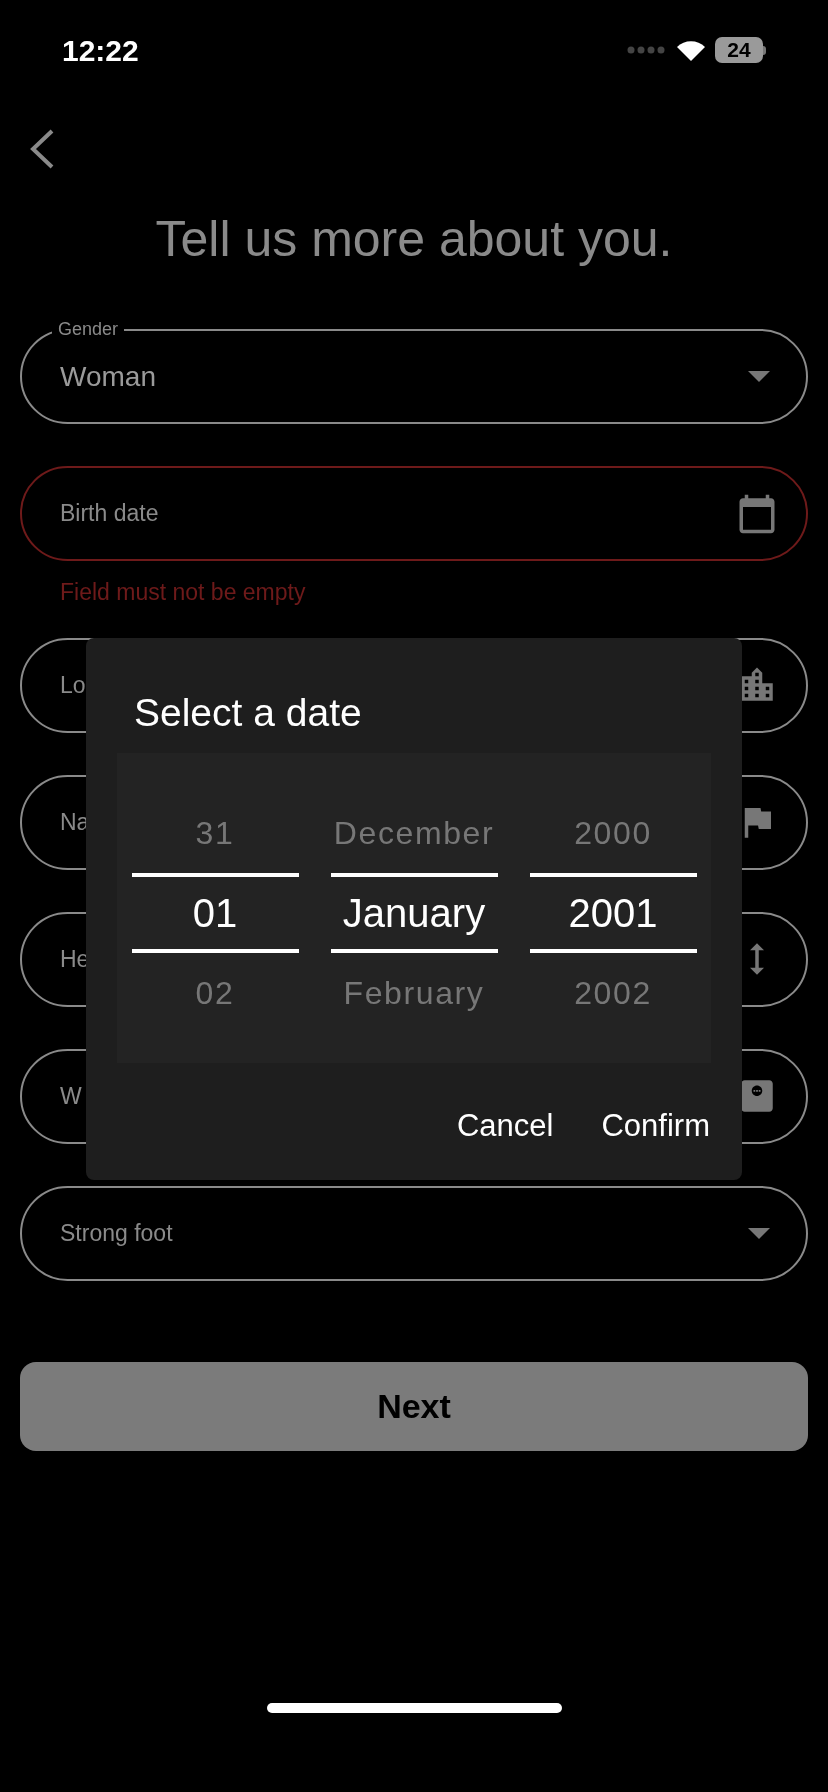 Image resolution: width=828 pixels, height=1792 pixels. Describe the element at coordinates (655, 1125) in the screenshot. I see `dialog-button: Confirm` at that location.